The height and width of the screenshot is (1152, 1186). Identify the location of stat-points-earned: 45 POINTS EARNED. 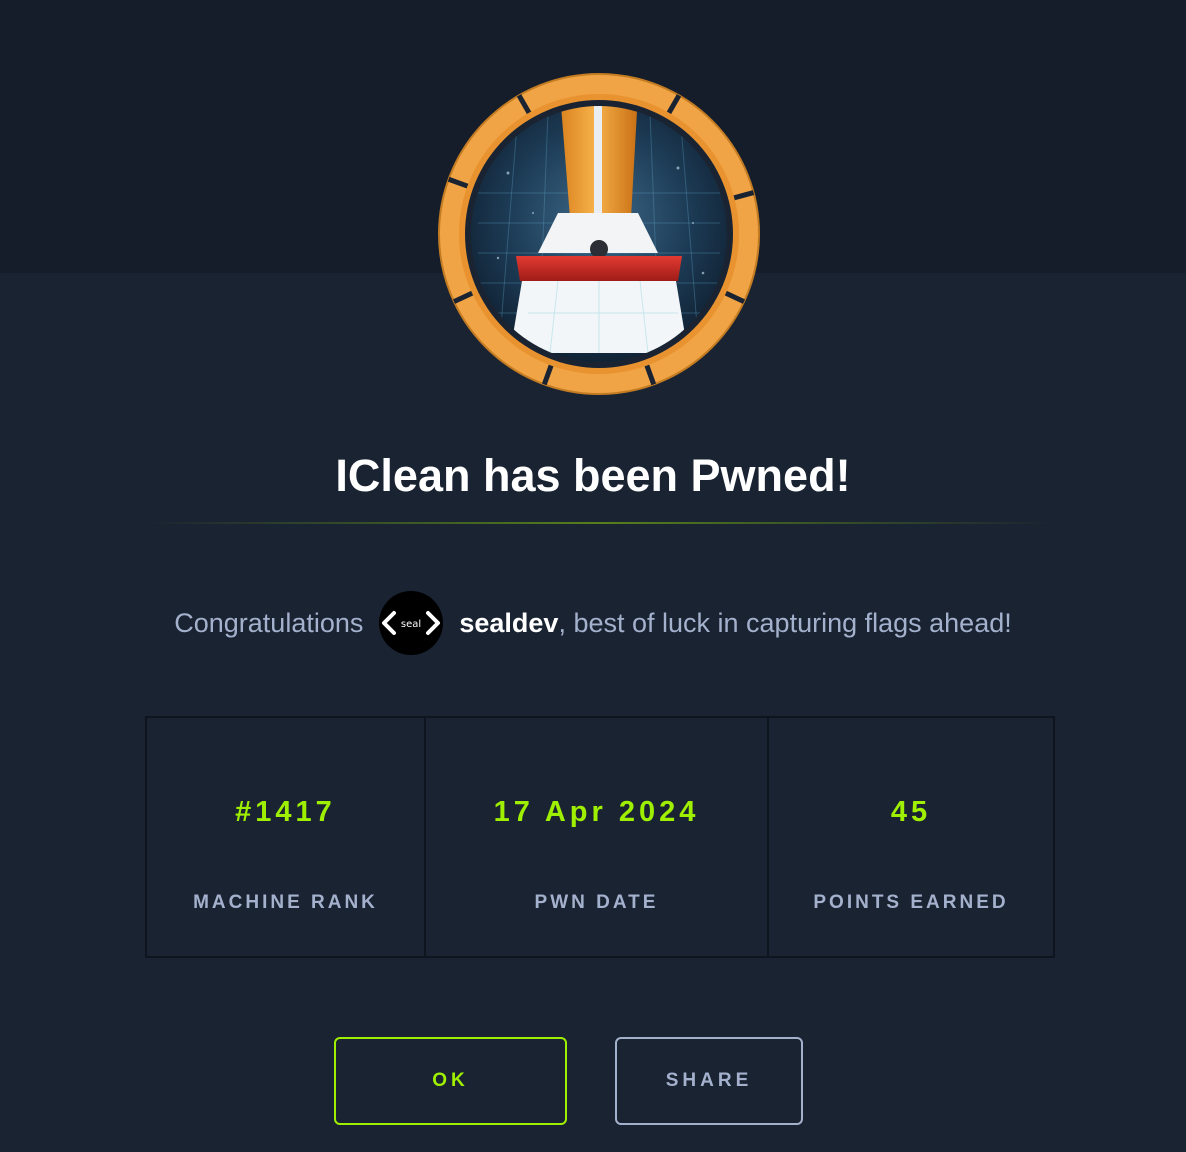
(911, 837).